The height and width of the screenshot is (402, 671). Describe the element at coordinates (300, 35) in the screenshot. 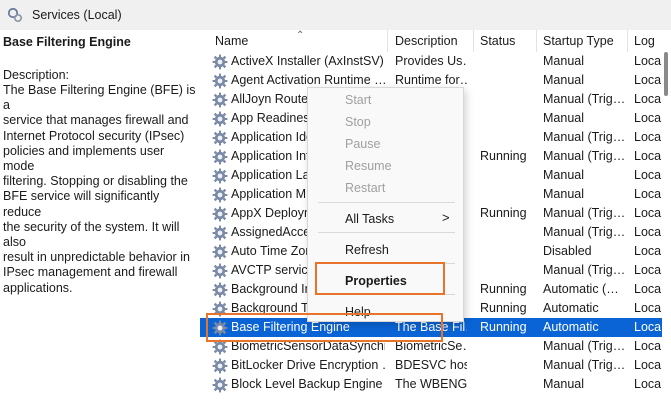

I see `sort-ascending-icon: ⌃` at that location.